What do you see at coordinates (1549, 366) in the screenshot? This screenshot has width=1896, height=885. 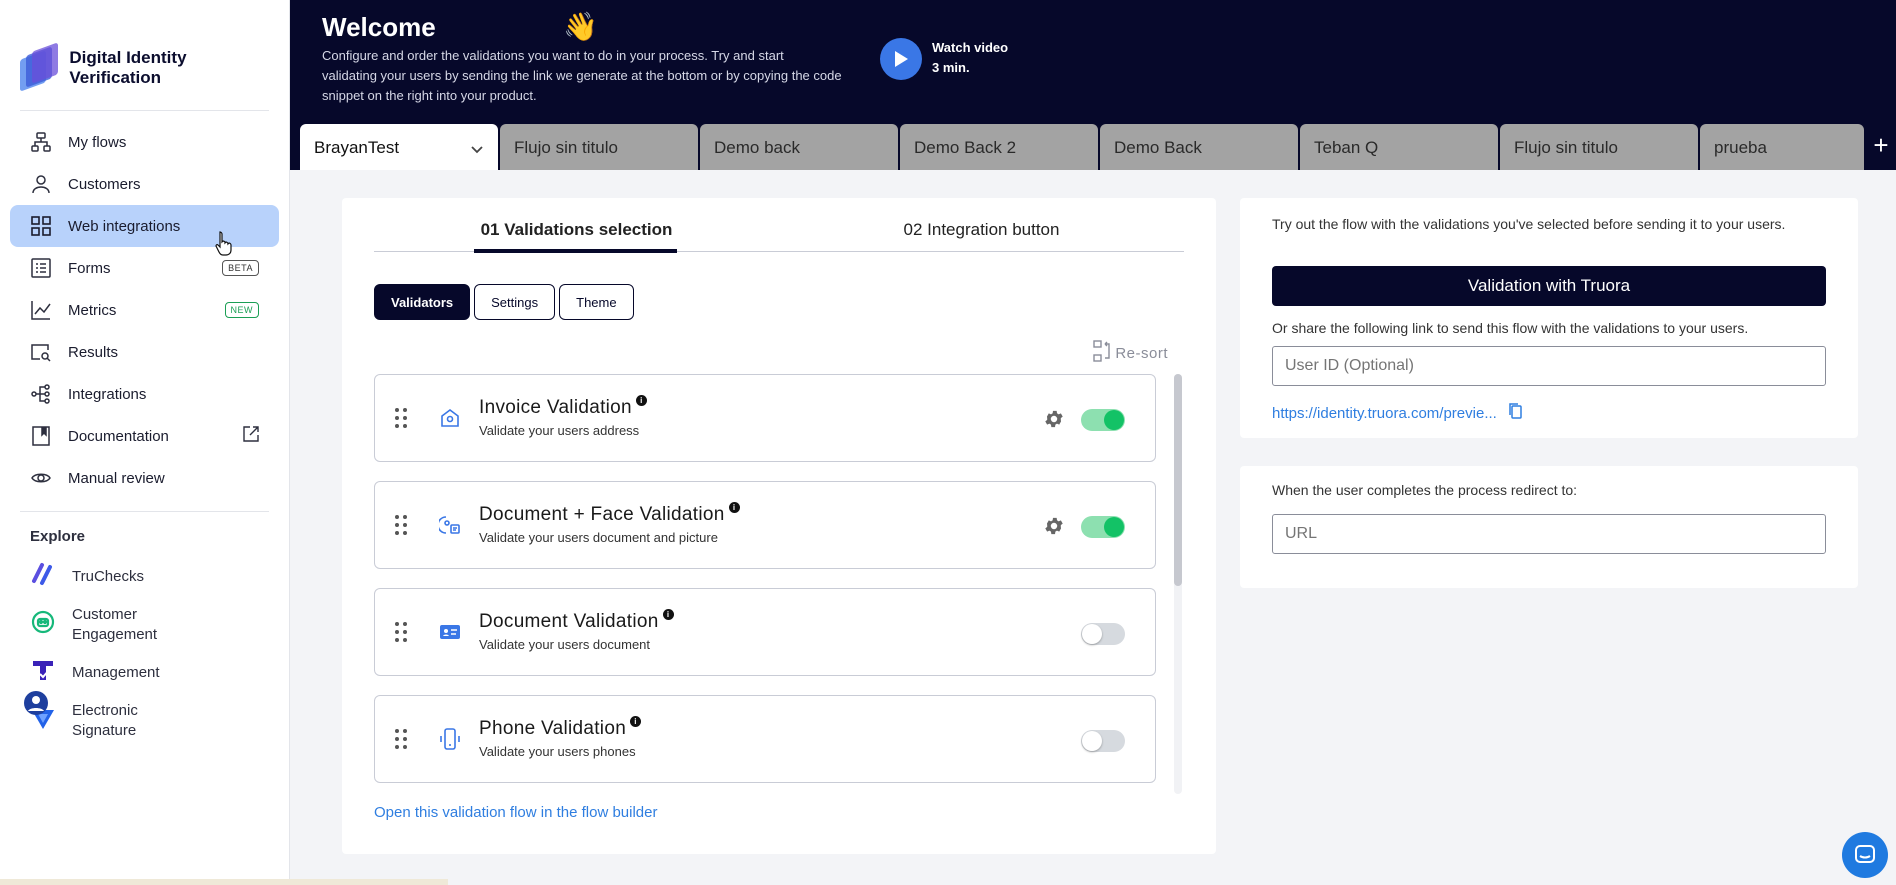 I see `user-id-input` at bounding box center [1549, 366].